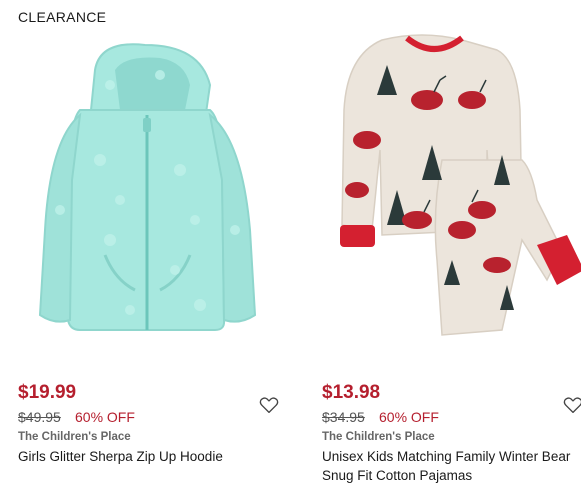 This screenshot has height=491, width=581. Describe the element at coordinates (351, 392) in the screenshot. I see `sale-price: $13.98` at that location.